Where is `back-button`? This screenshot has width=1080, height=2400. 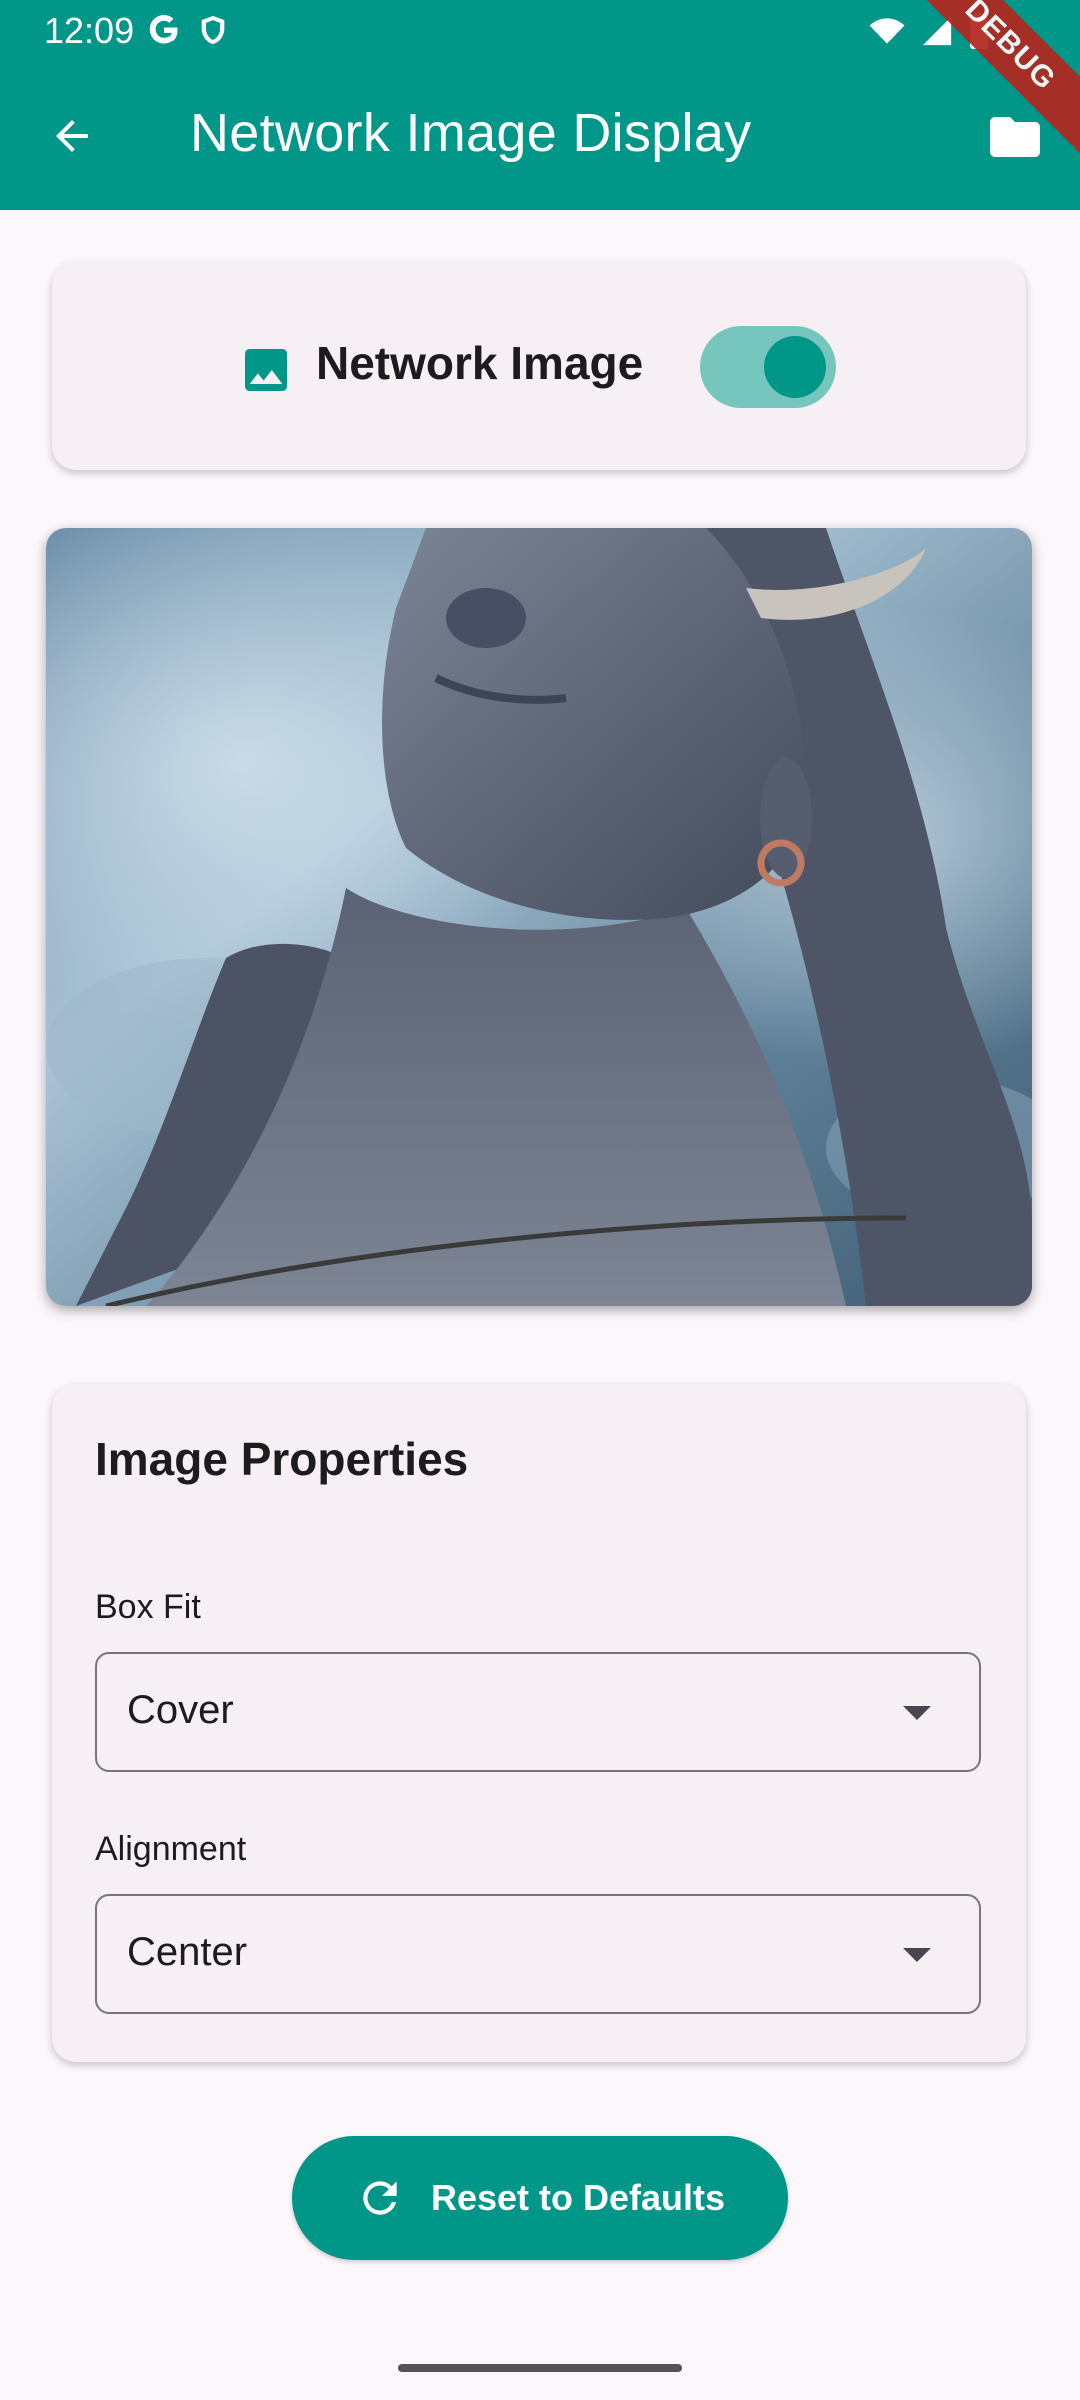
back-button is located at coordinates (72, 136).